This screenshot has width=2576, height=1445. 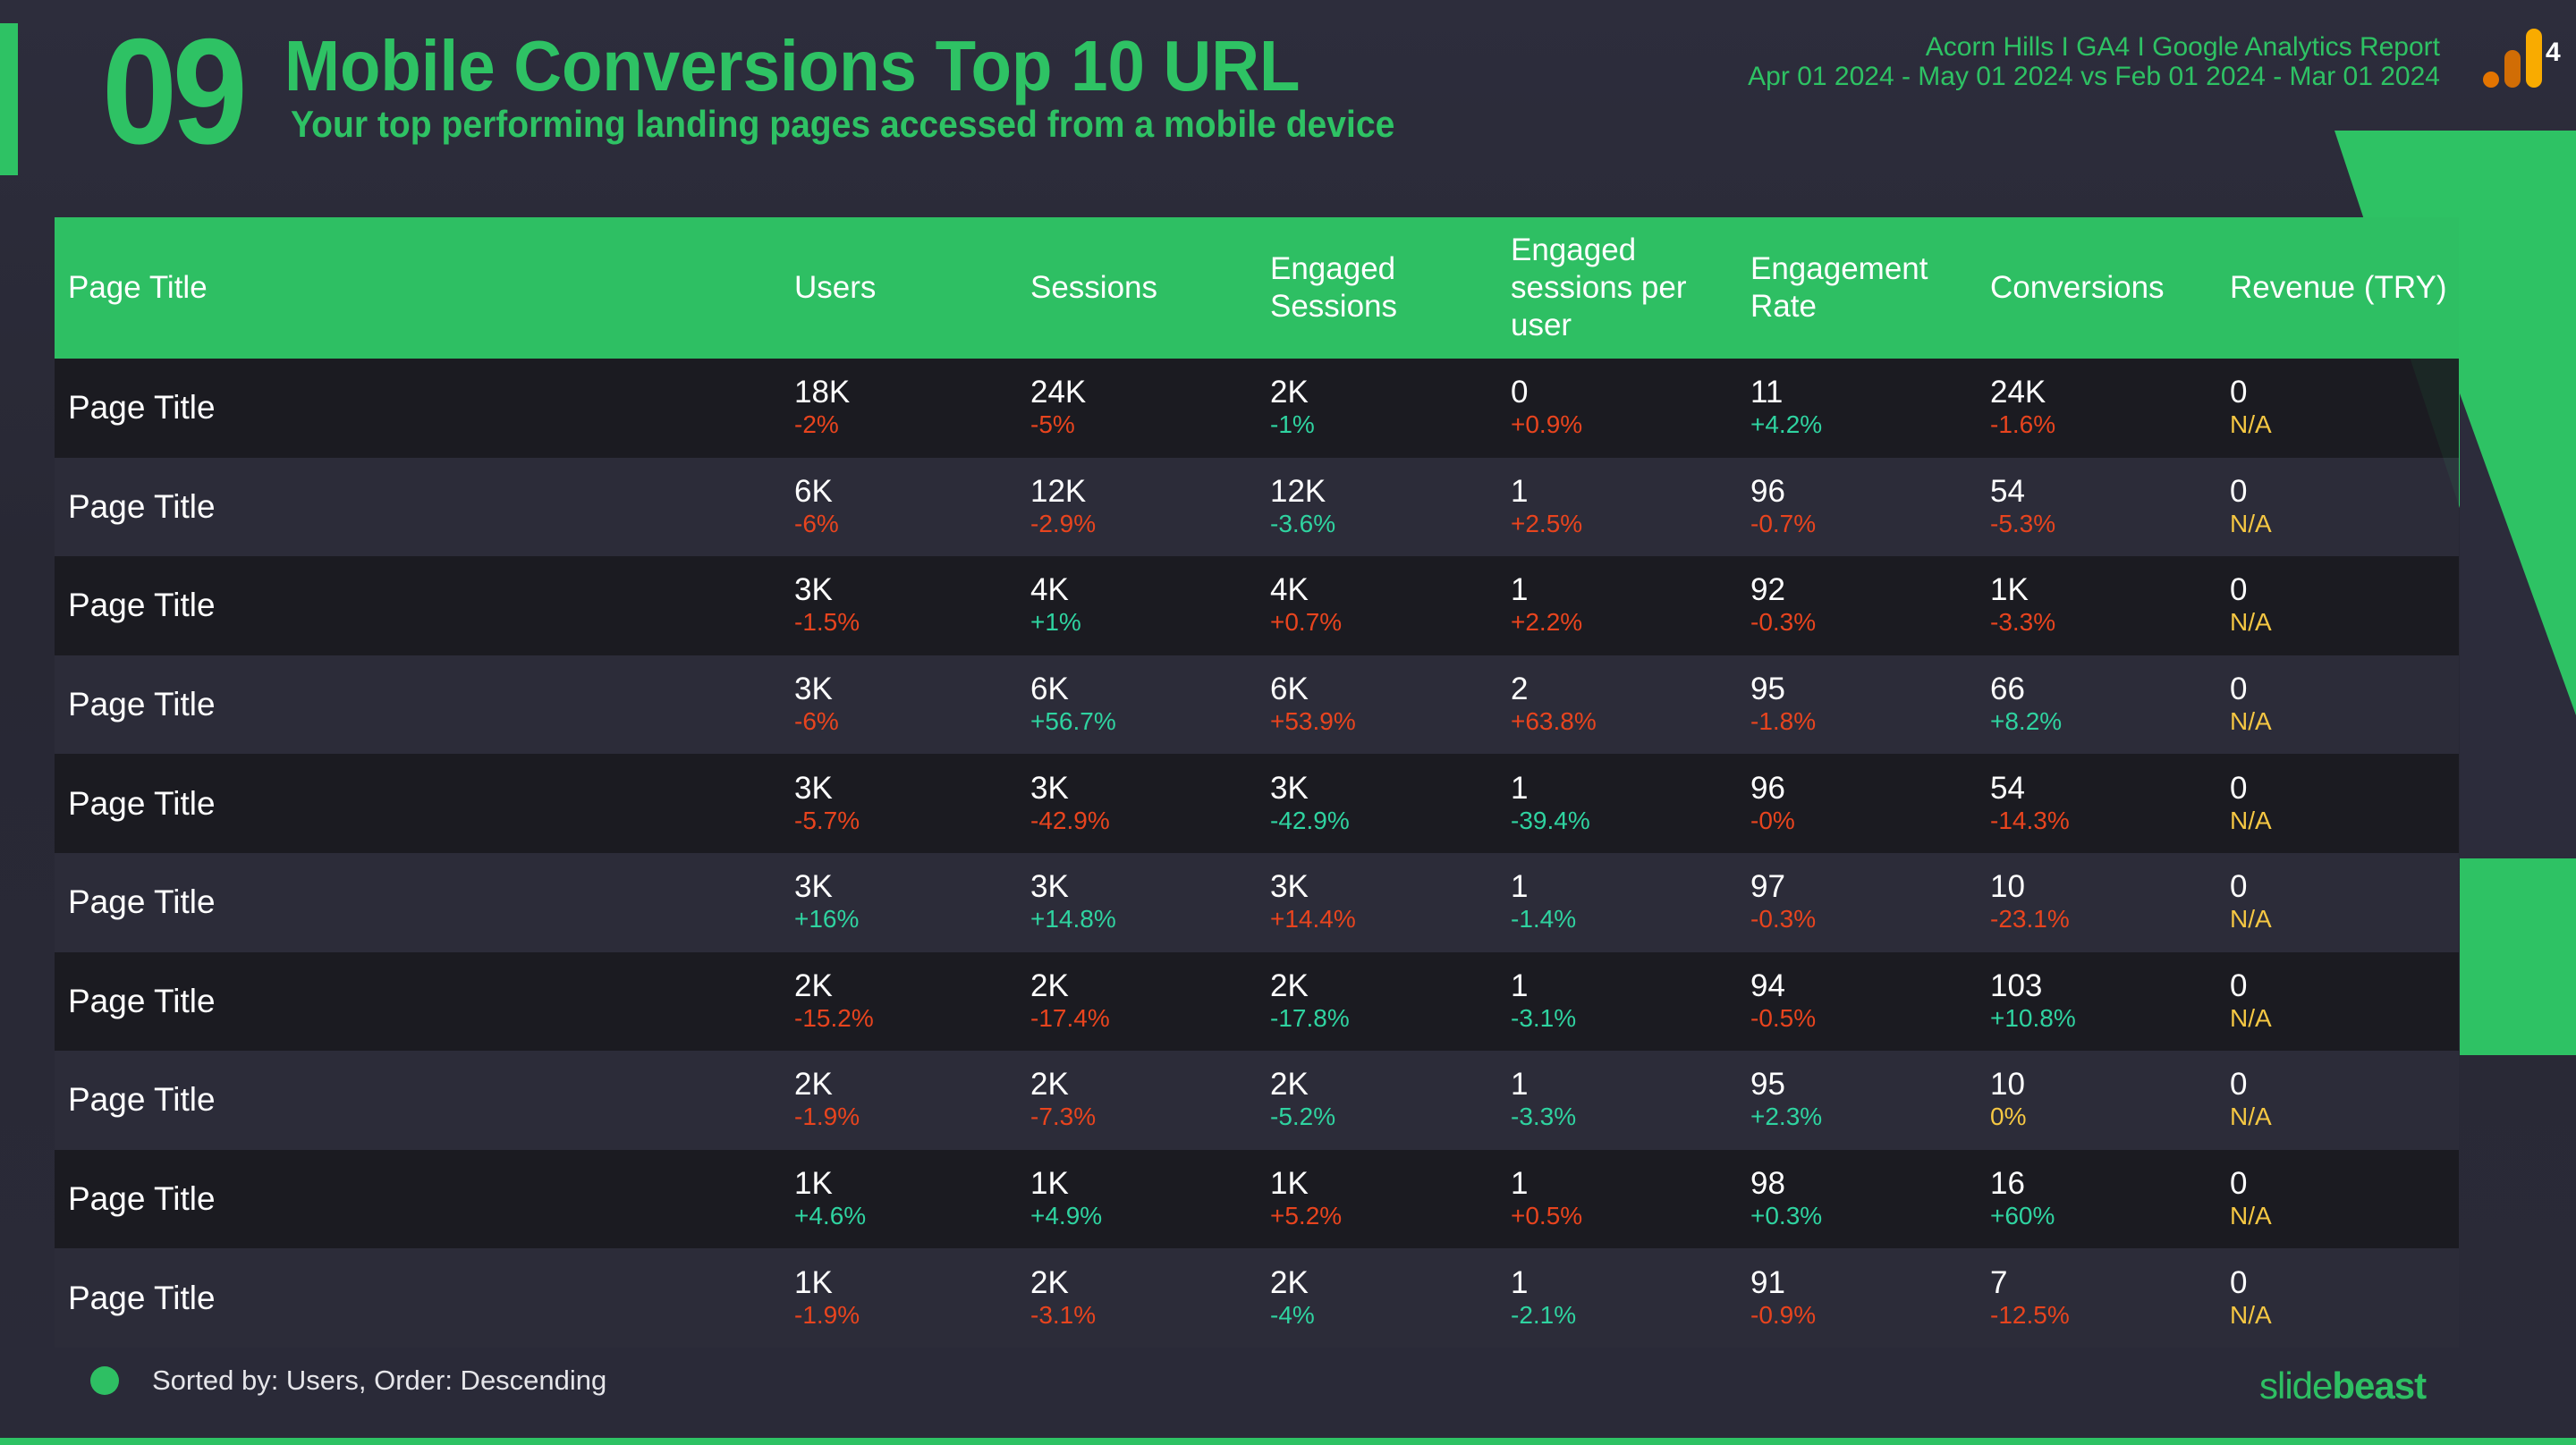 What do you see at coordinates (1767, 392) in the screenshot?
I see `metric-value: 11` at bounding box center [1767, 392].